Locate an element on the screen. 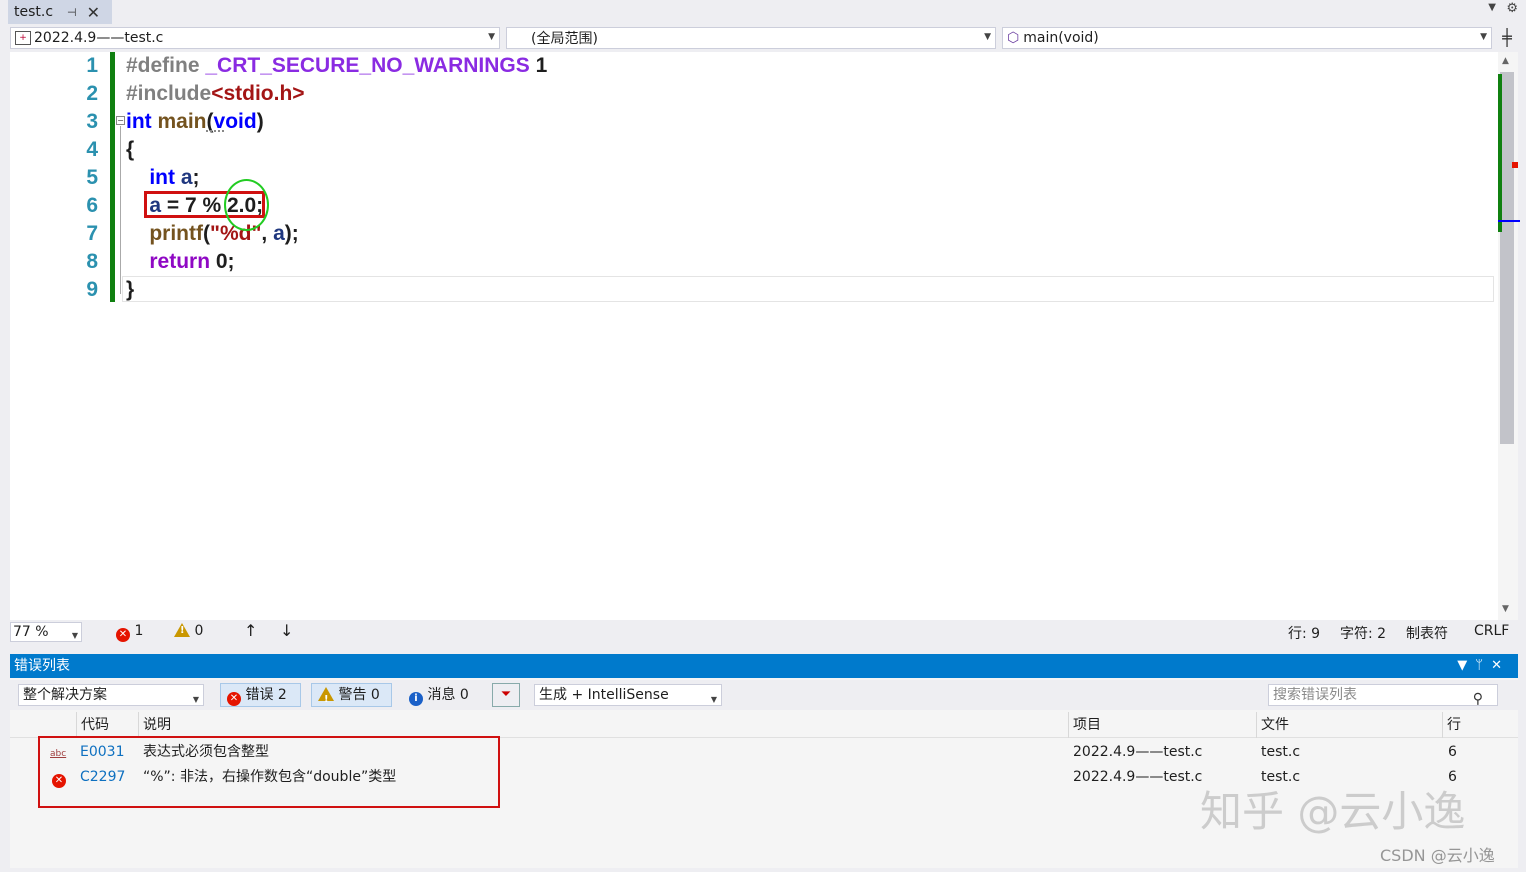 The height and width of the screenshot is (872, 1526). warnings-filter-button: 警告 0 is located at coordinates (351, 697).